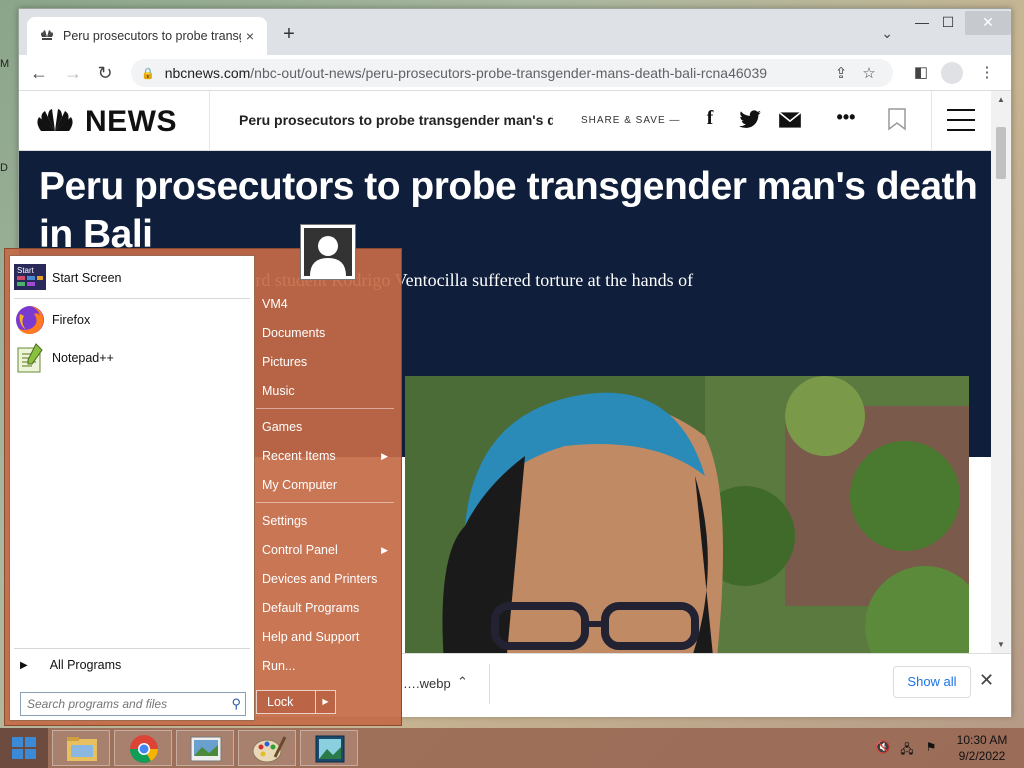 This screenshot has height=768, width=1024. Describe the element at coordinates (1001, 372) in the screenshot. I see `page-scrollbar: ▲ ▼` at that location.